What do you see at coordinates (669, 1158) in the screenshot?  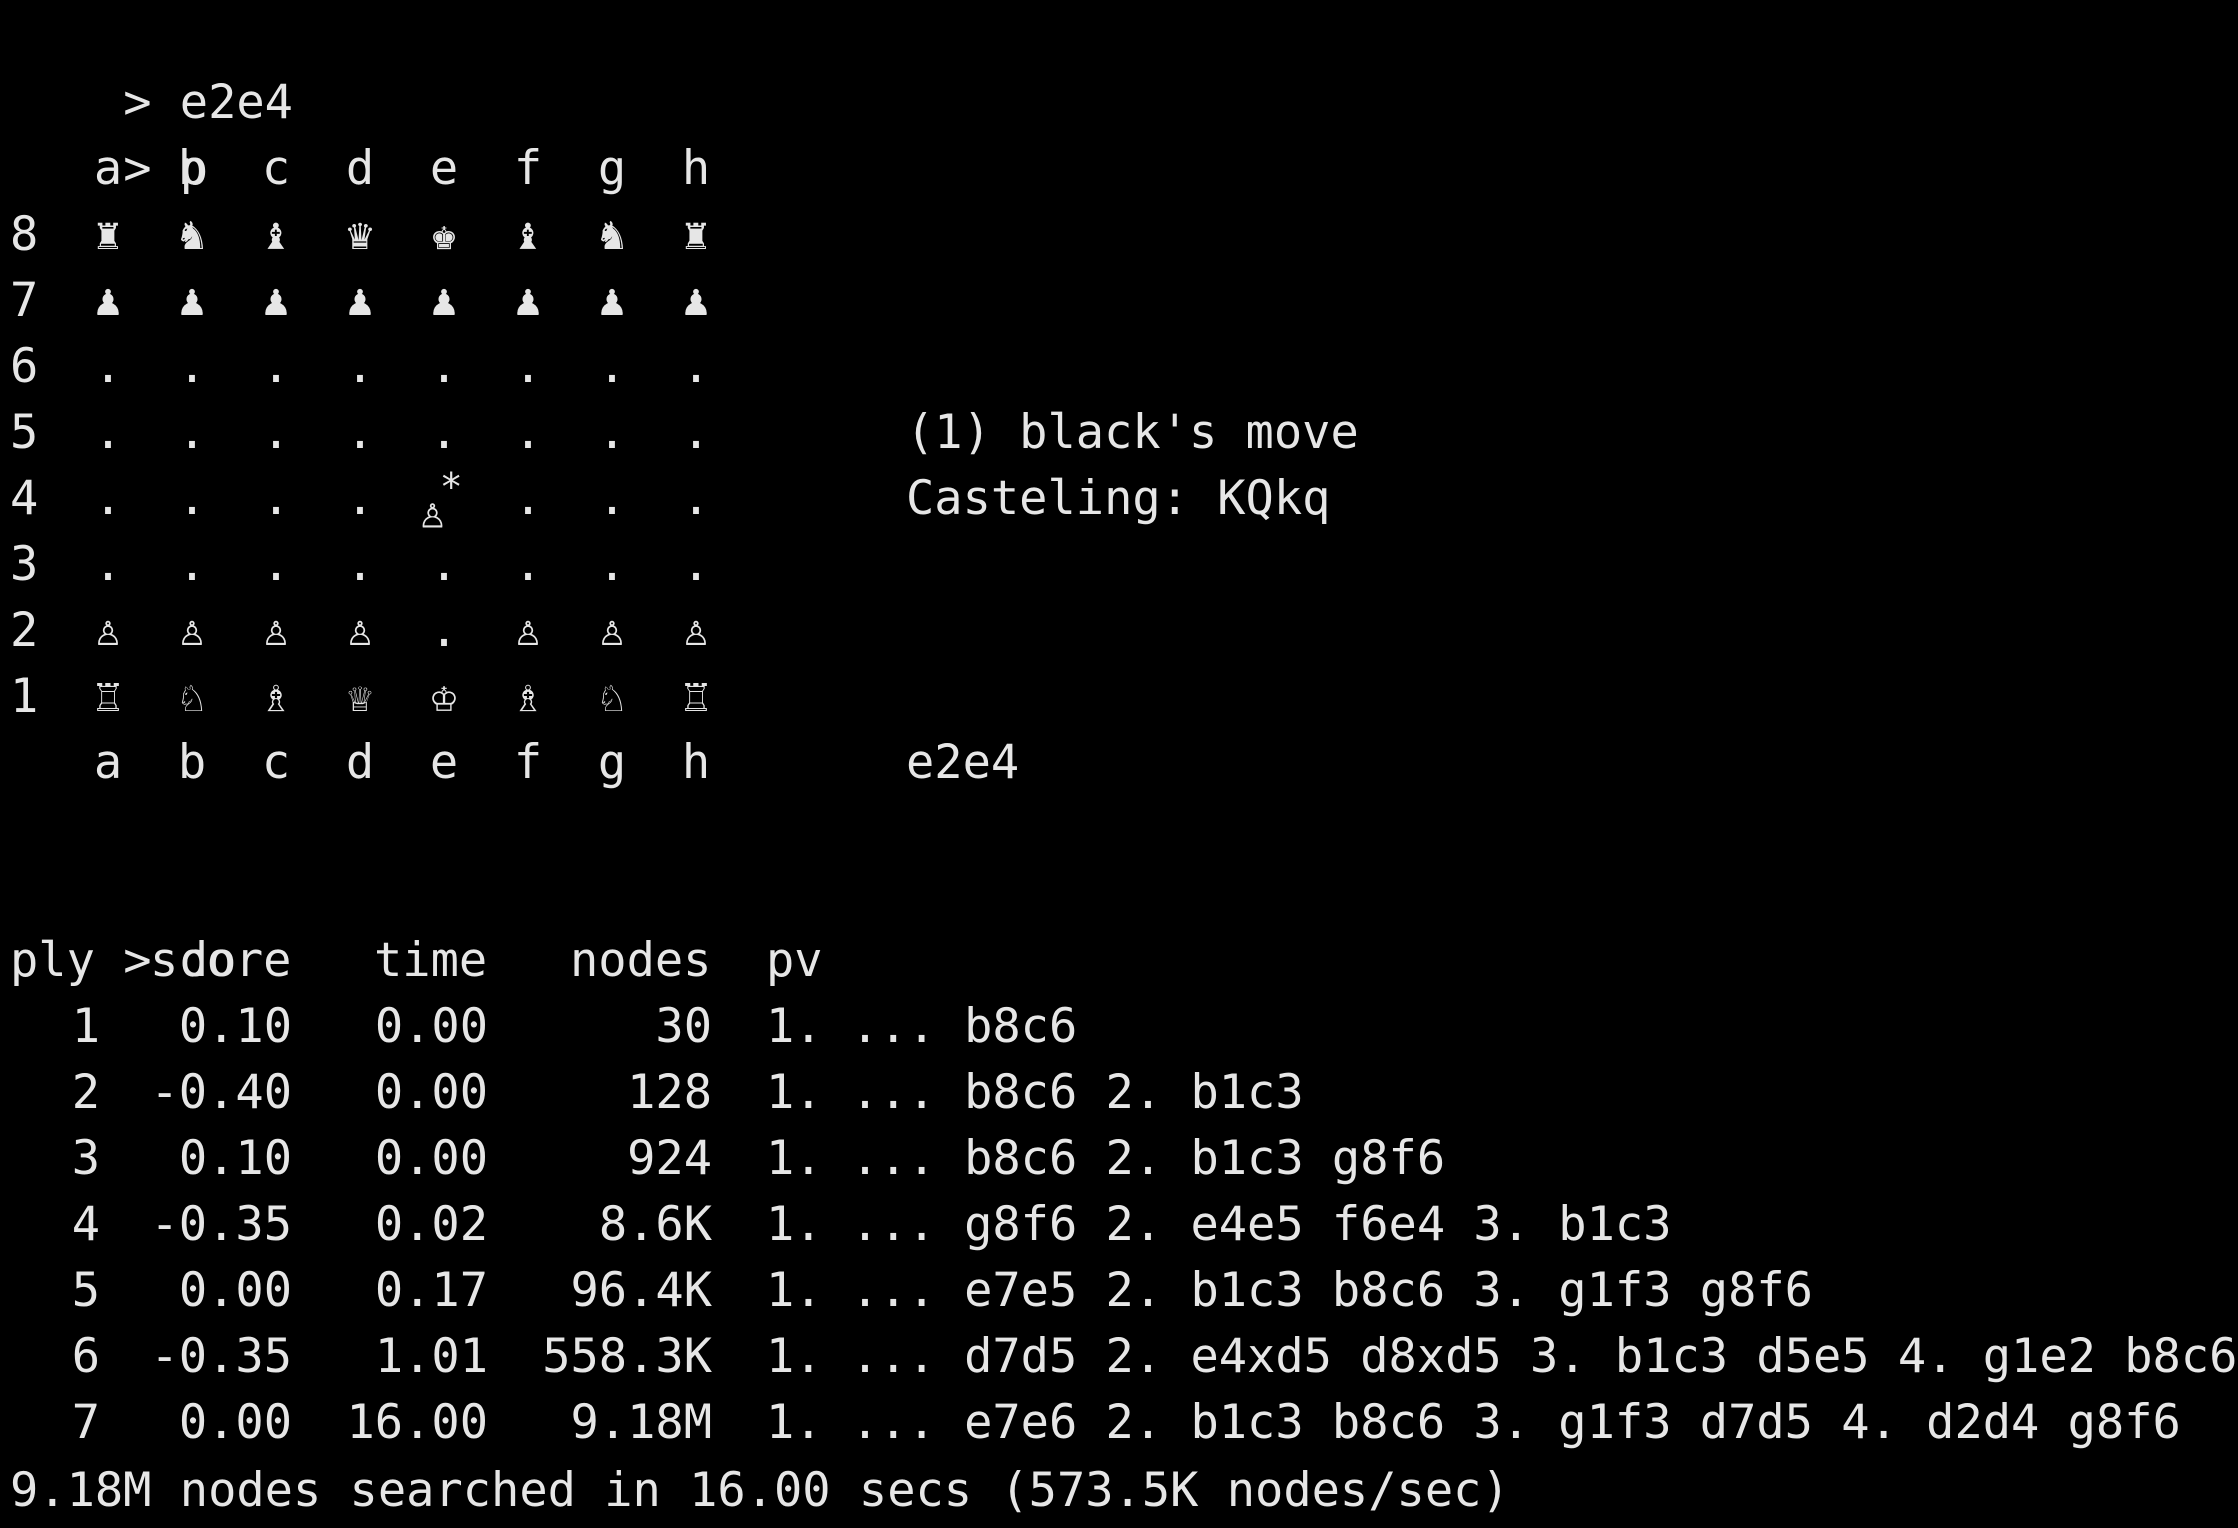 I see `cell-nodes: 924` at bounding box center [669, 1158].